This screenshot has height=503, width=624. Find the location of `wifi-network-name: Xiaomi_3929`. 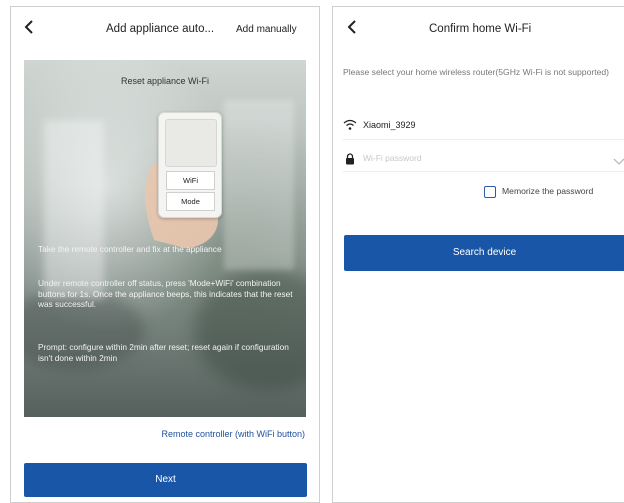

wifi-network-name: Xiaomi_3929 is located at coordinates (389, 125).